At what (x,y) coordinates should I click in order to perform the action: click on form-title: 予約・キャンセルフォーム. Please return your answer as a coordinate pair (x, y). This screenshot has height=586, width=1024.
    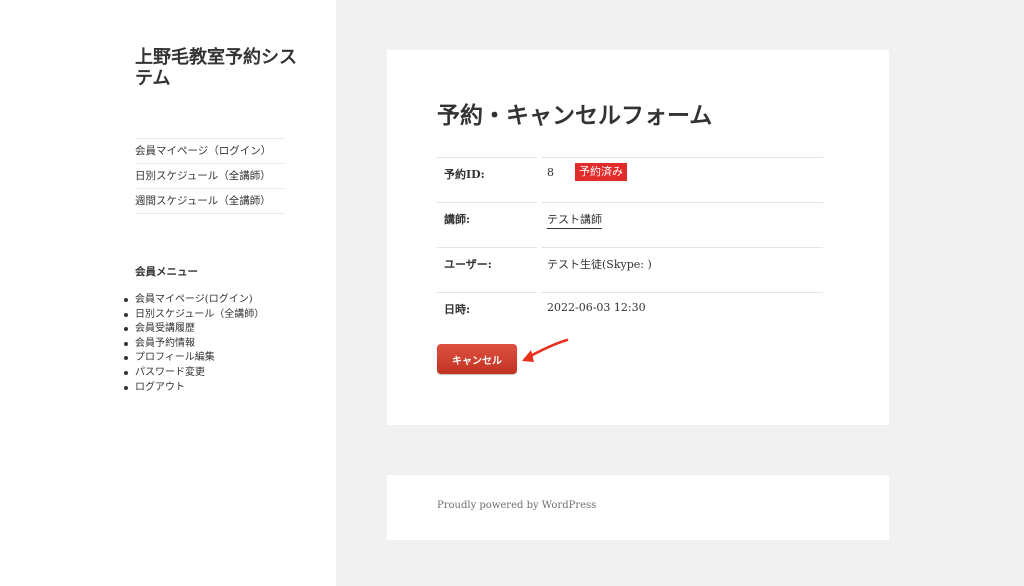
    Looking at the image, I should click on (575, 115).